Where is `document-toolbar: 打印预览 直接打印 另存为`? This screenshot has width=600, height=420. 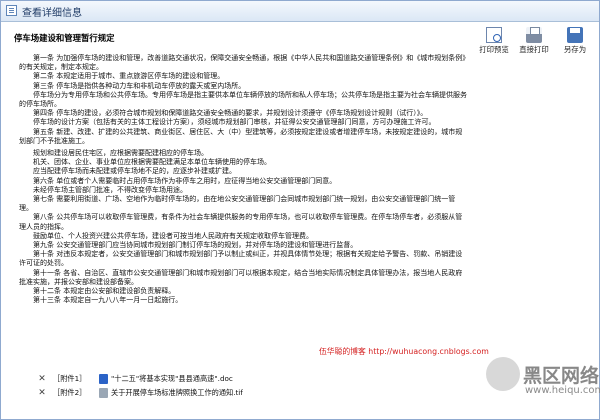
document-toolbar: 打印预览 直接打印 另存为 is located at coordinates (535, 42).